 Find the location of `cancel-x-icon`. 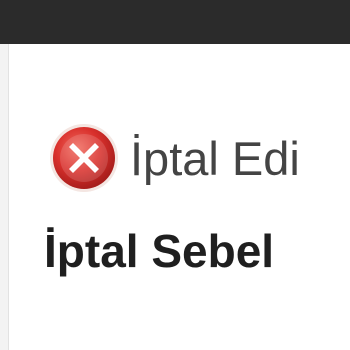

cancel-x-icon is located at coordinates (84, 158).